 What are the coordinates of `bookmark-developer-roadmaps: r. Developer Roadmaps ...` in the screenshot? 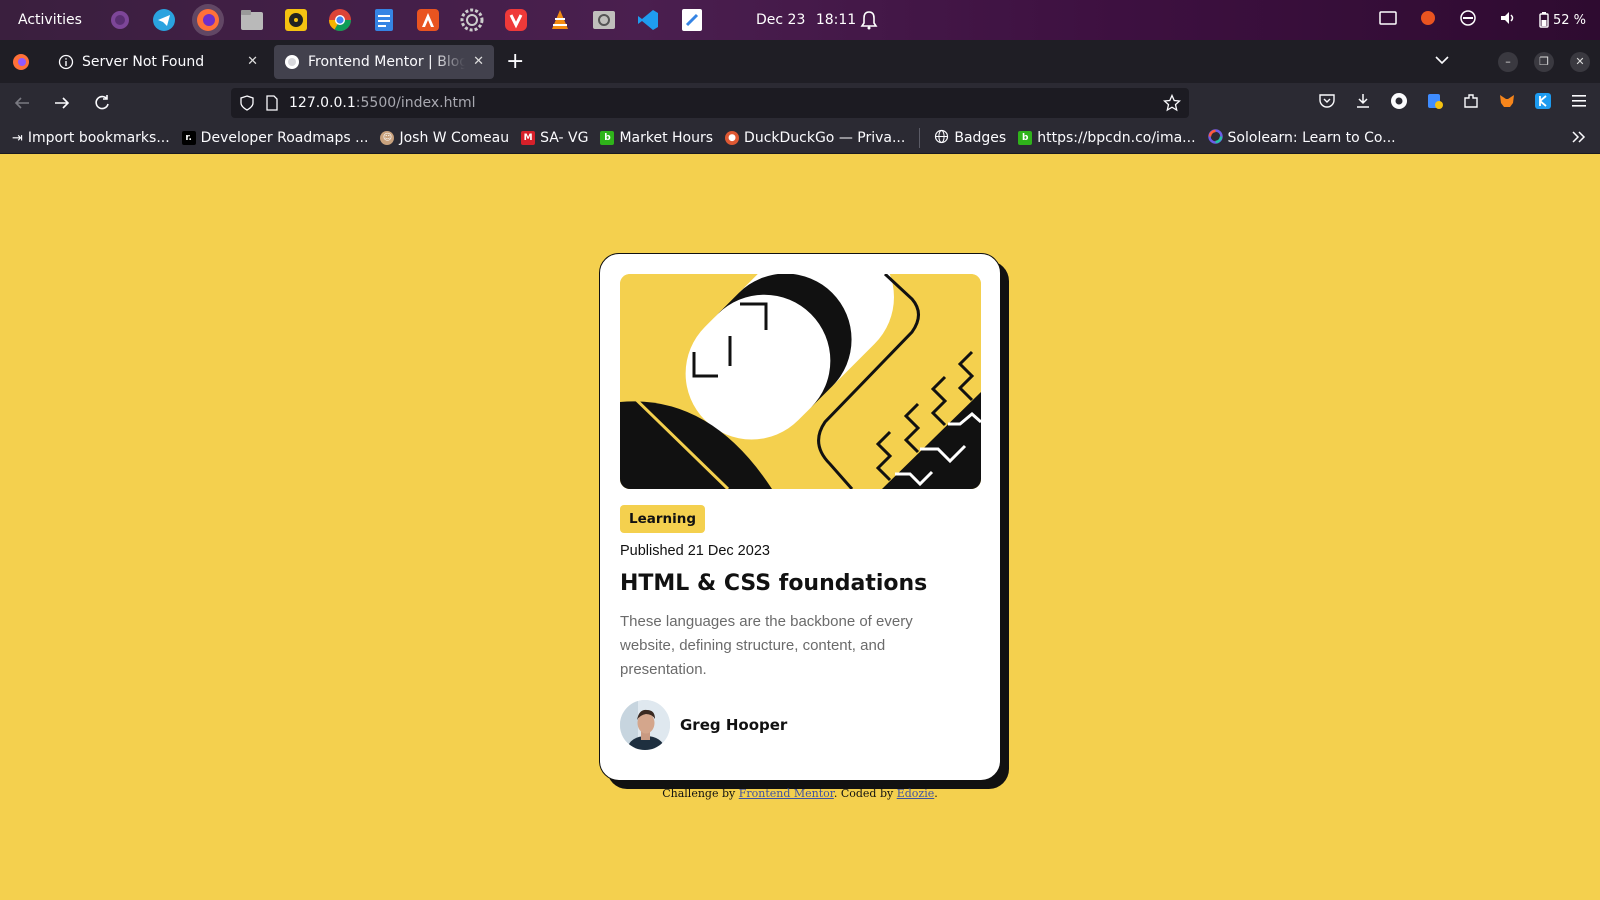 It's located at (275, 138).